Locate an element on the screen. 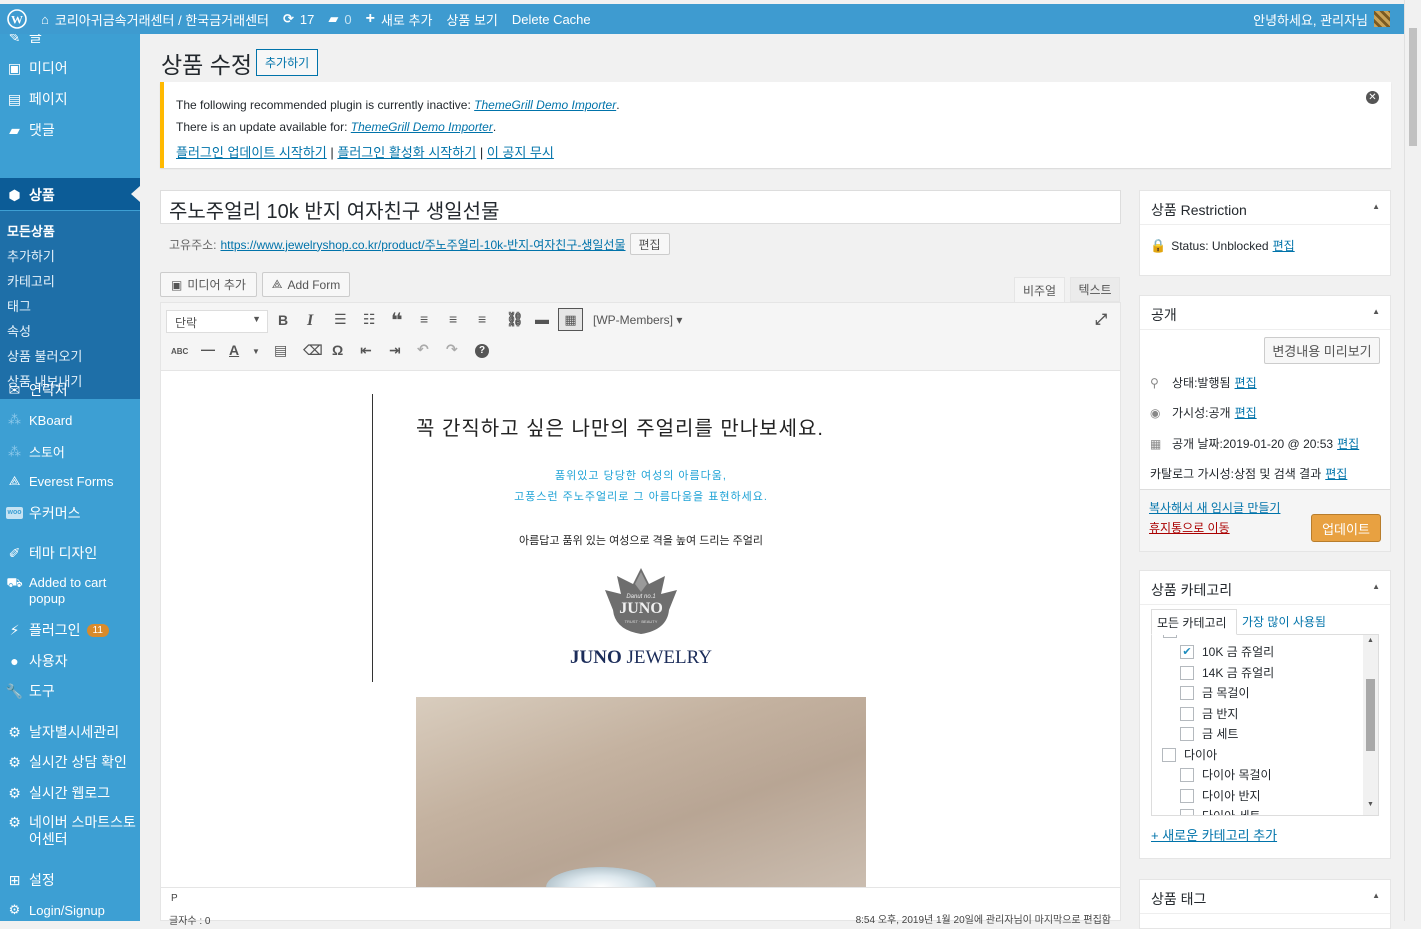 Image resolution: width=1421 pixels, height=929 pixels. category-item: 금 세트 is located at coordinates (1209, 733).